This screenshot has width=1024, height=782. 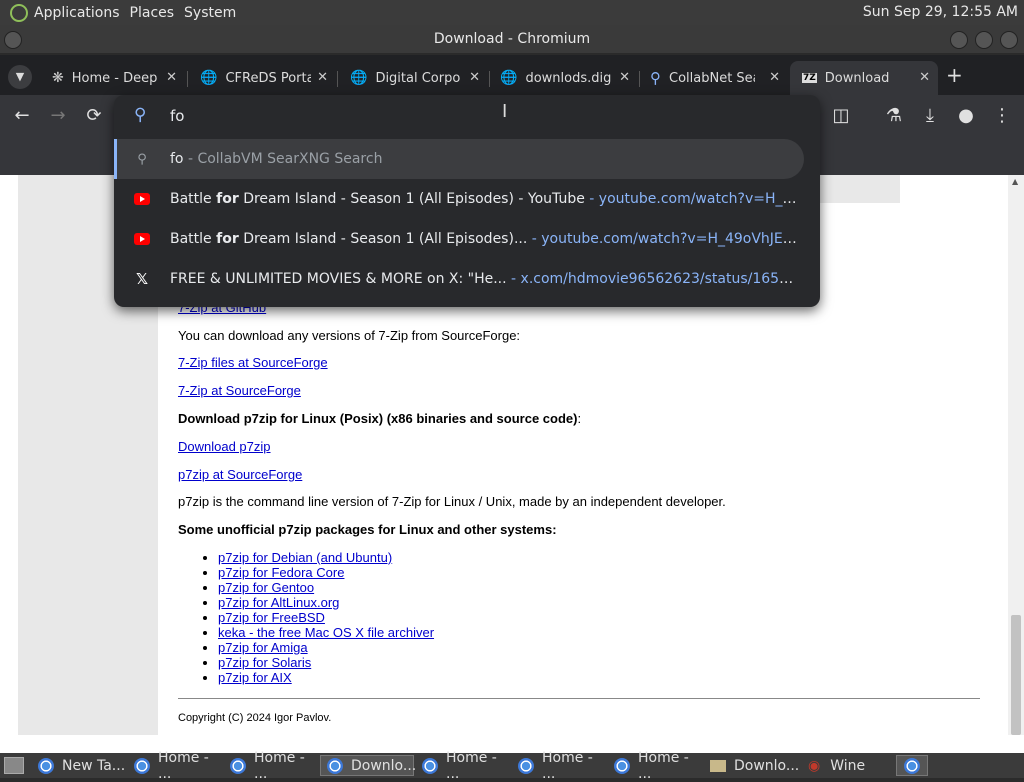 What do you see at coordinates (718, 765) in the screenshot?
I see `folder-icon` at bounding box center [718, 765].